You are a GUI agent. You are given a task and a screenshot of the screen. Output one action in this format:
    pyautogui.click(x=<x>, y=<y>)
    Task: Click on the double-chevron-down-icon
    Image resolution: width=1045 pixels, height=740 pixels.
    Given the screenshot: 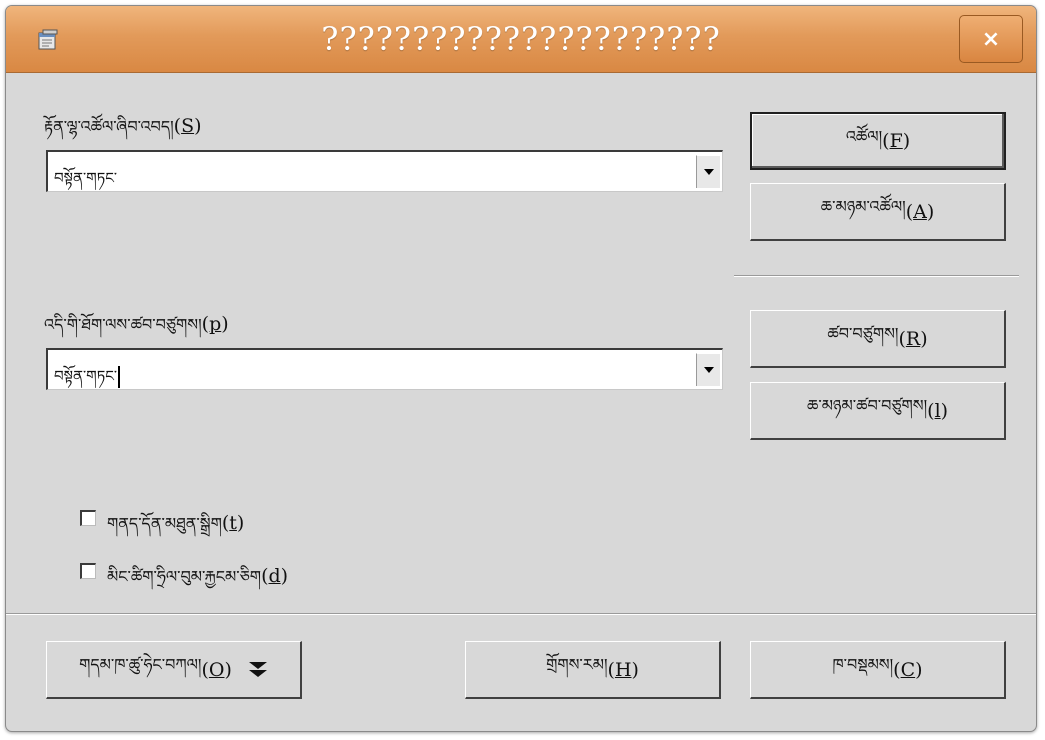 What is the action you would take?
    pyautogui.click(x=258, y=670)
    